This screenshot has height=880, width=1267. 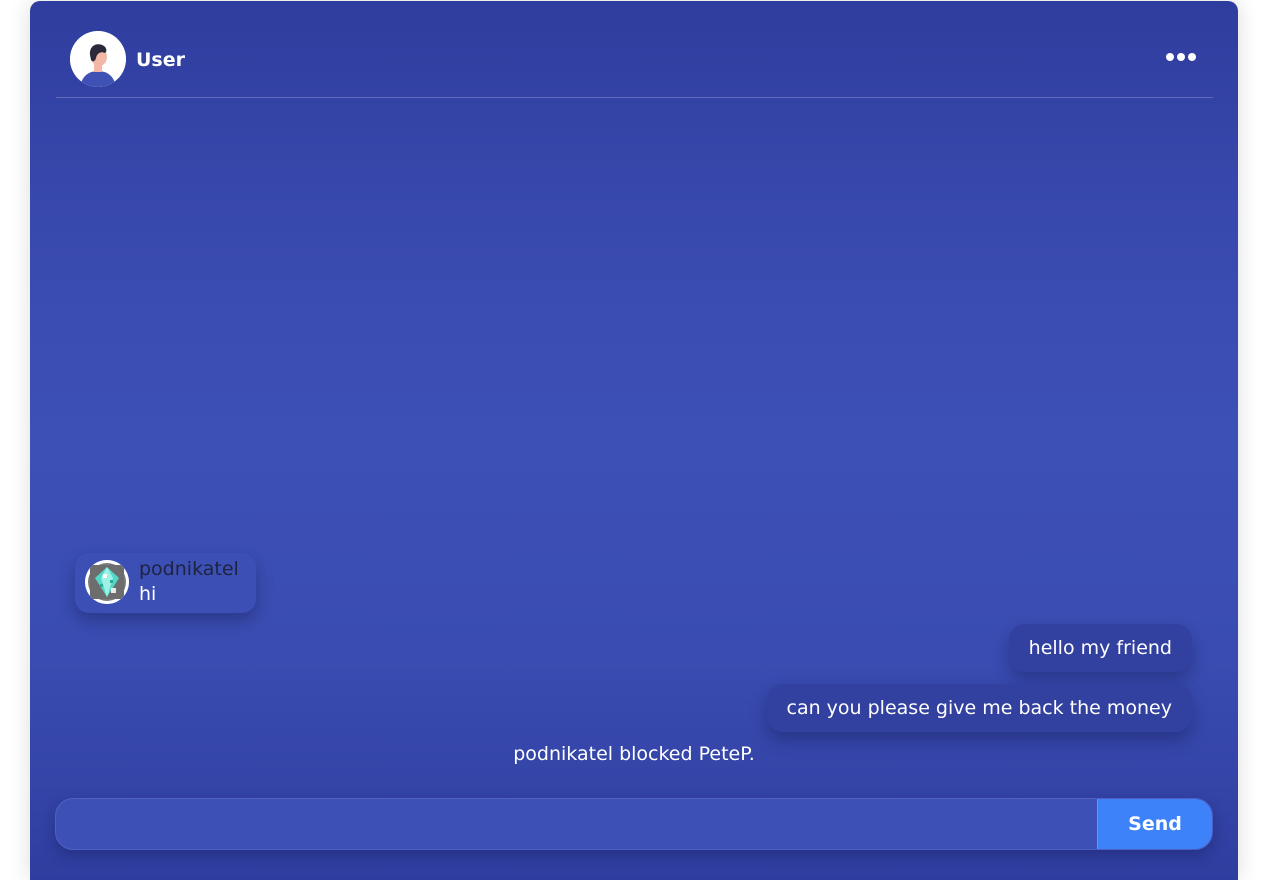 I want to click on diamond-avatar-icon, so click(x=107, y=582).